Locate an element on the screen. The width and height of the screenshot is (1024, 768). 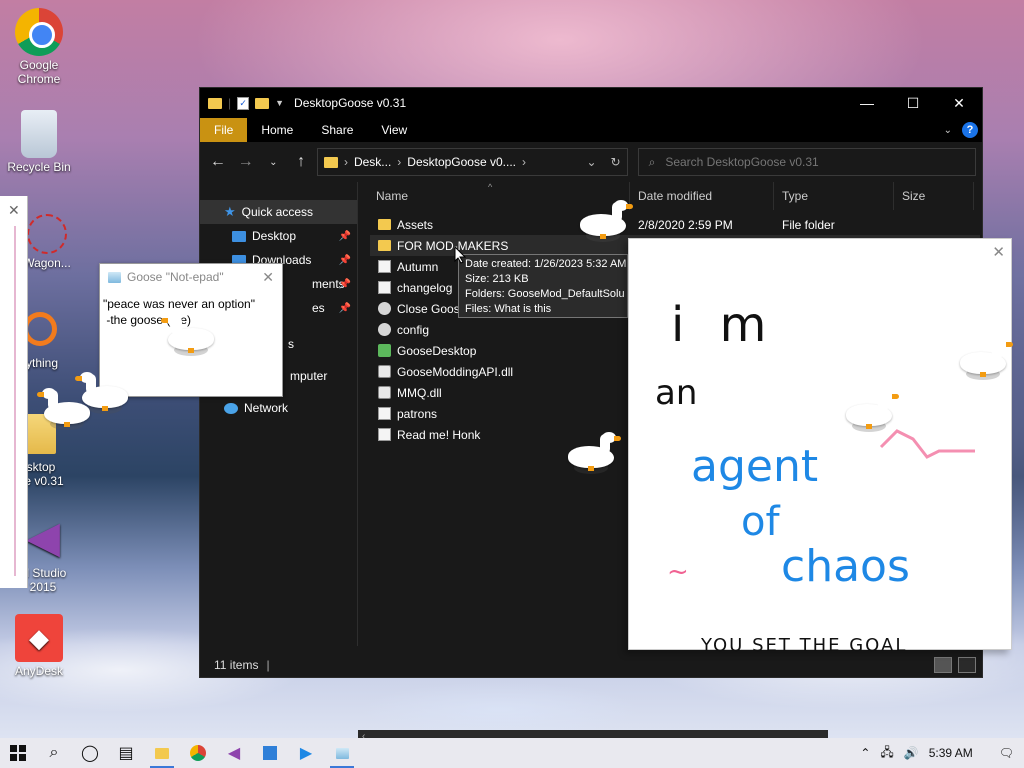
taskbar-file-explorer is located at coordinates (162, 753).